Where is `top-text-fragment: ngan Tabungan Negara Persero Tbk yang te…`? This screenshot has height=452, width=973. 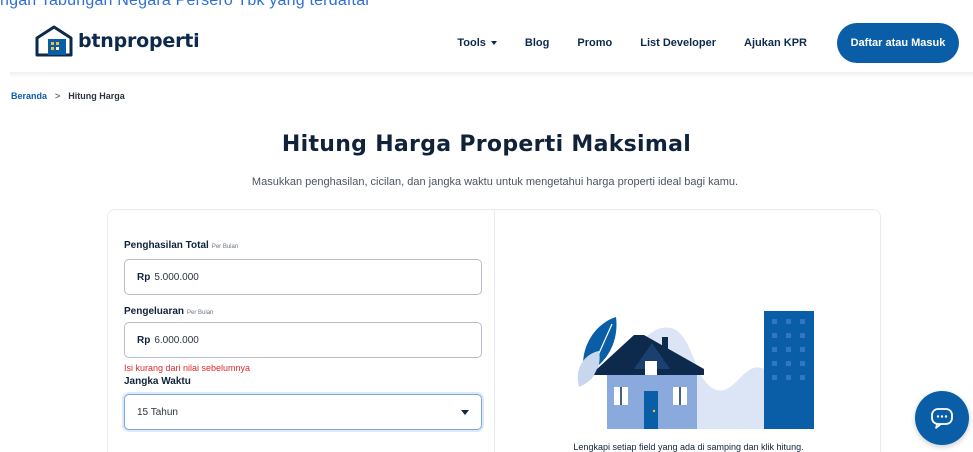
top-text-fragment: ngan Tabungan Negara Persero Tbk yang te… is located at coordinates (185, 4).